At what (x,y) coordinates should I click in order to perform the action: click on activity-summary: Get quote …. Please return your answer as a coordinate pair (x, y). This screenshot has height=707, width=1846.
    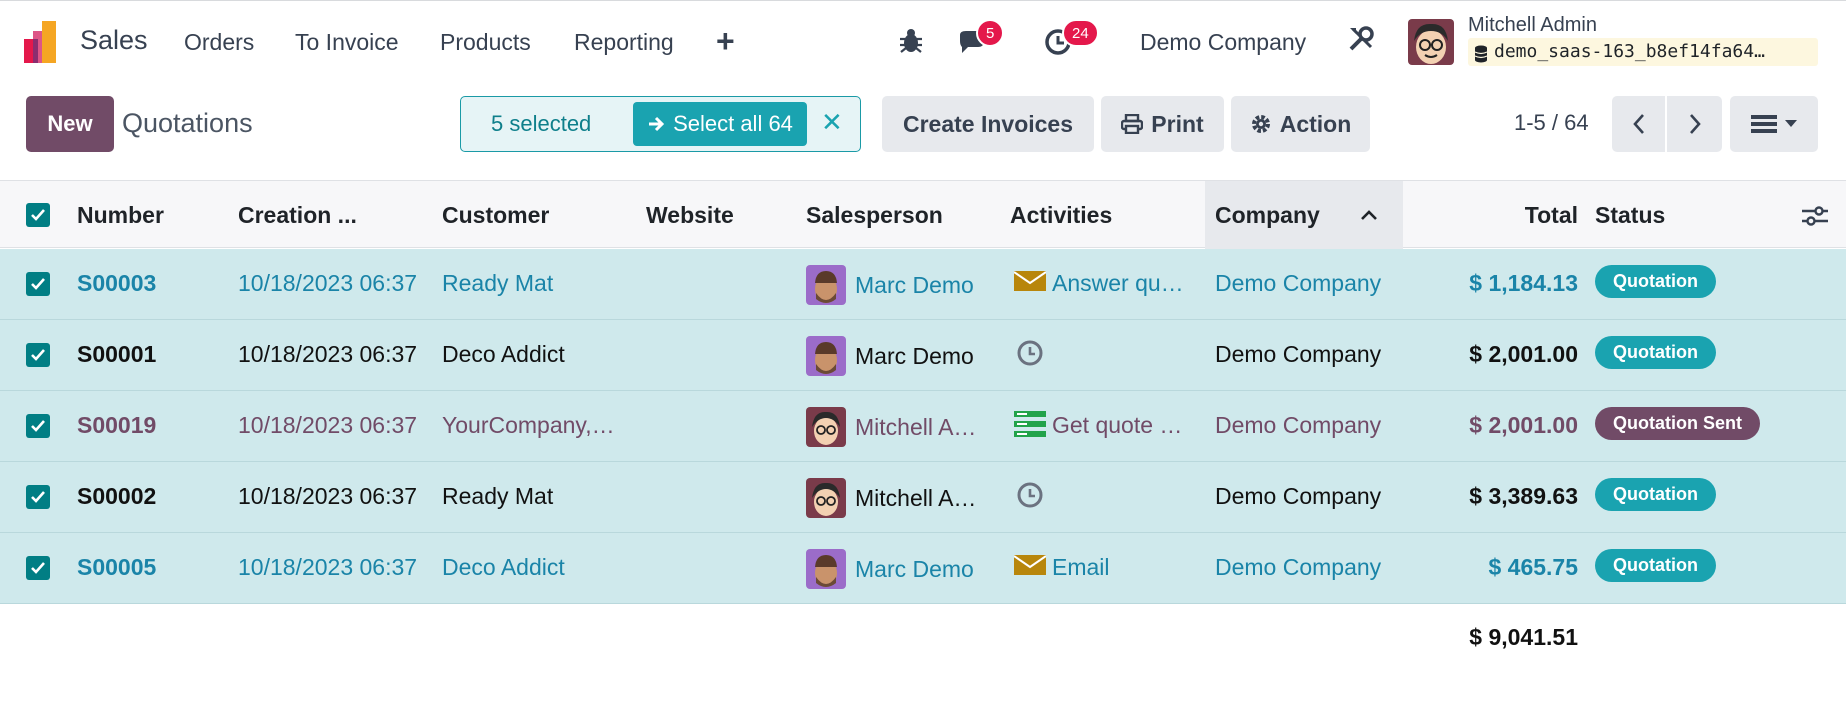
    Looking at the image, I should click on (1127, 425).